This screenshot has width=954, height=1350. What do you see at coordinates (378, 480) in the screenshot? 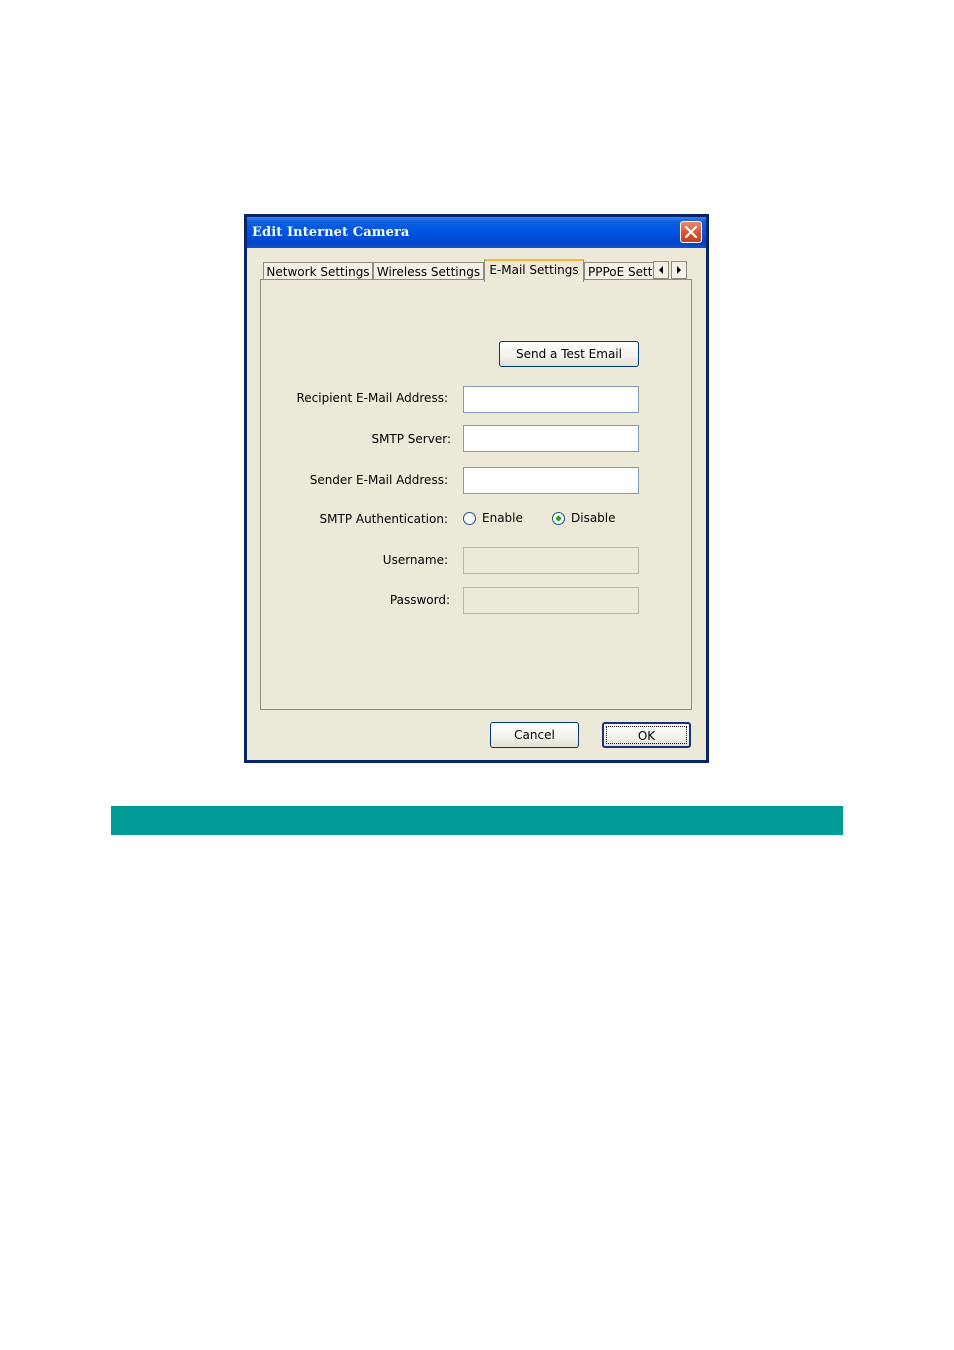
I see `sender-email-label: Sender E-Mail Address:` at bounding box center [378, 480].